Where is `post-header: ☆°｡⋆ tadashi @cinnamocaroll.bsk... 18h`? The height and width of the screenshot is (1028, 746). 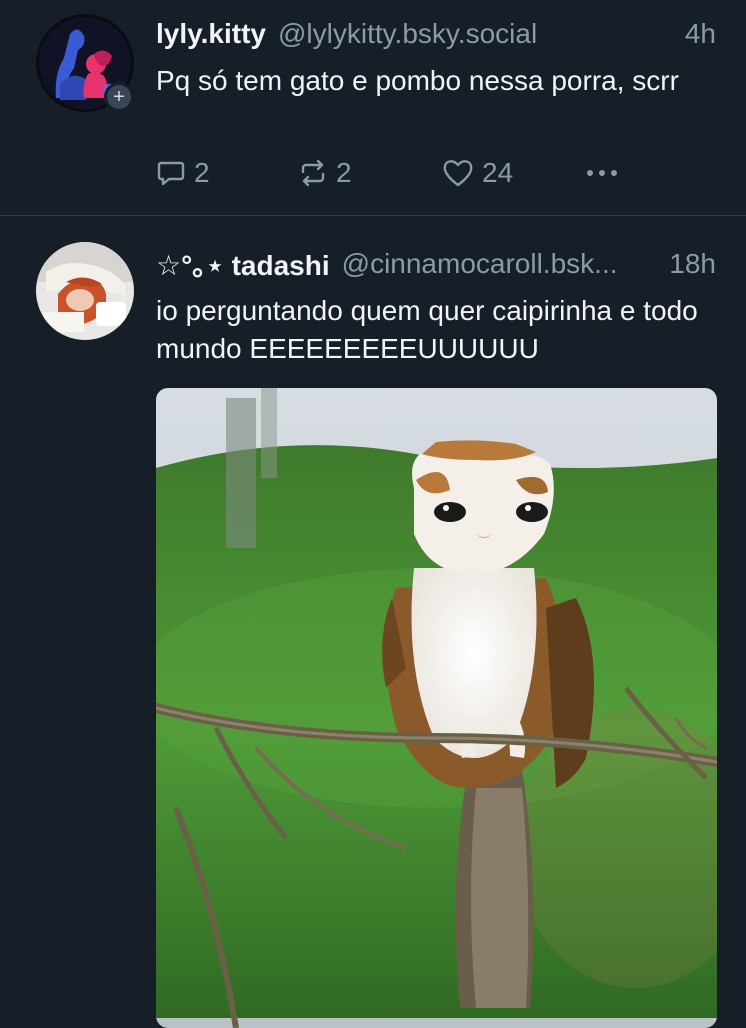
post-header: ☆°｡⋆ tadashi @cinnamocaroll.bsk... 18h is located at coordinates (436, 264).